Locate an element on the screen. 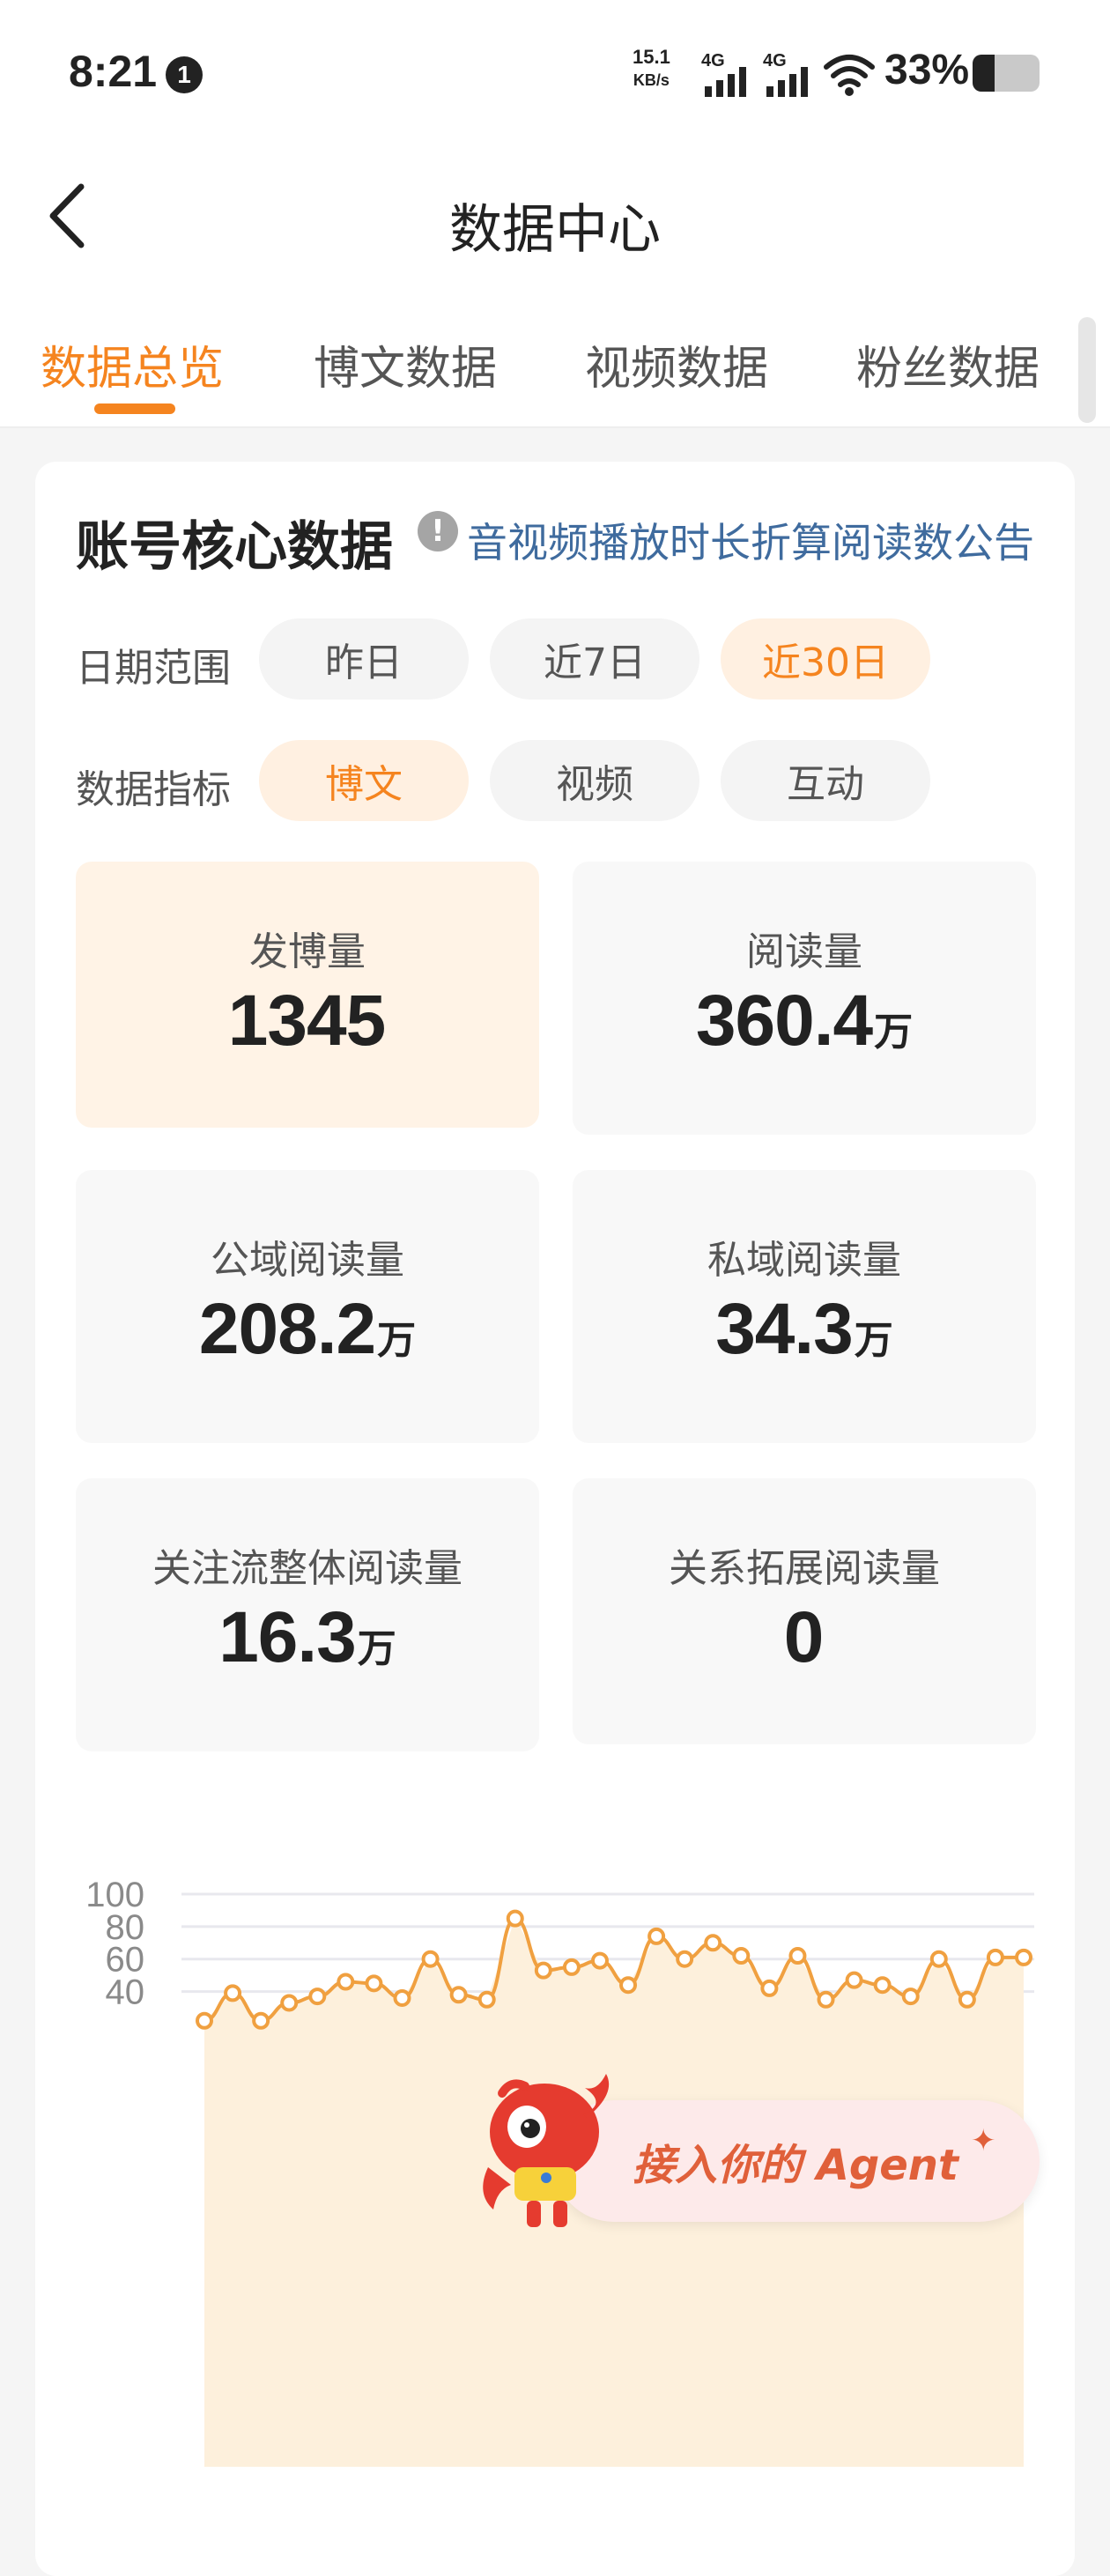 The height and width of the screenshot is (2576, 1110). crab-mascot-icon is located at coordinates (546, 2151).